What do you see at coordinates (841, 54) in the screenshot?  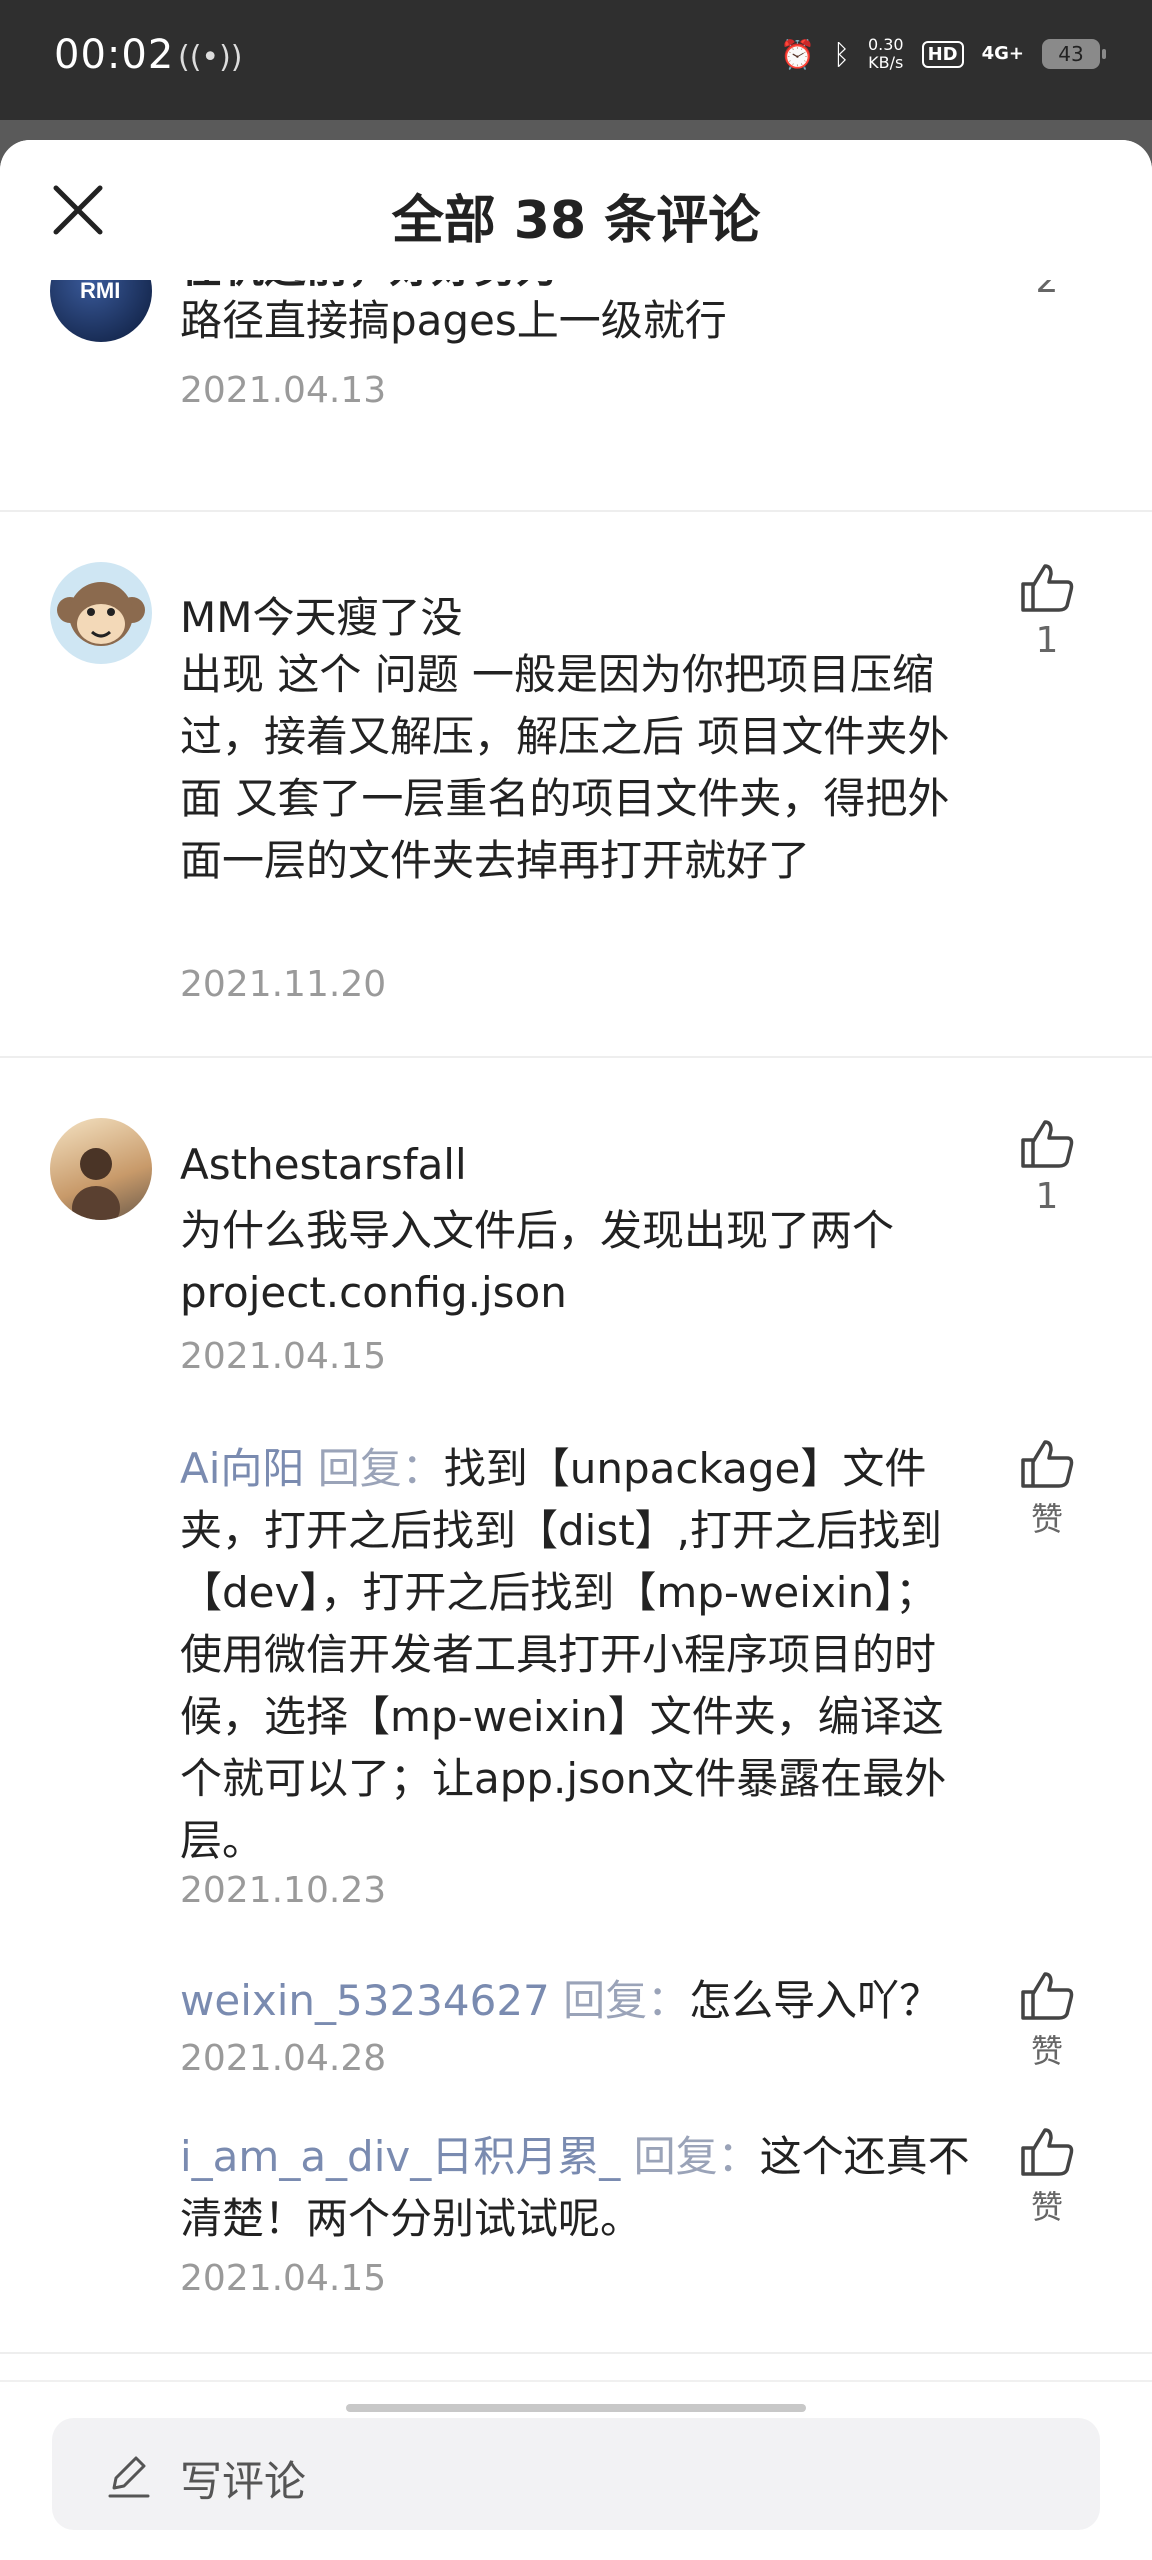 I see `bluetooth-icon: ᛒ` at bounding box center [841, 54].